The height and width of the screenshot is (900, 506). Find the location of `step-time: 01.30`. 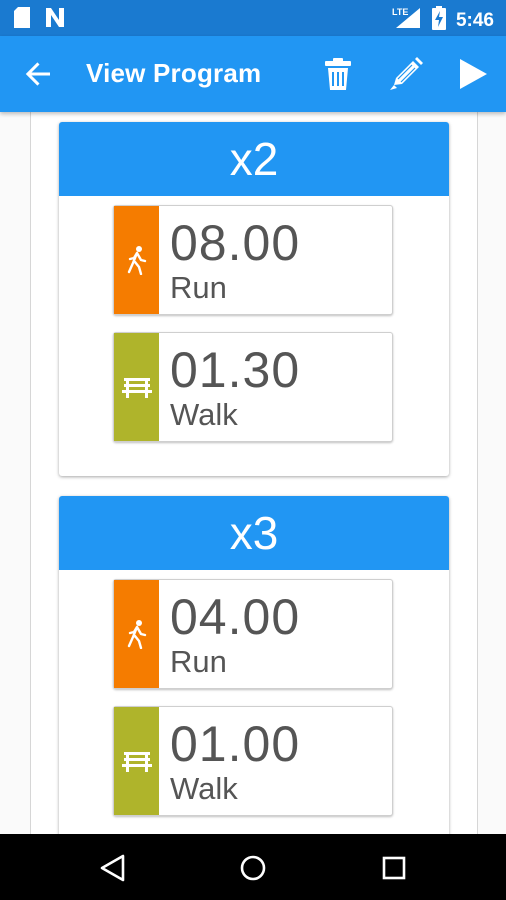

step-time: 01.30 is located at coordinates (235, 370).